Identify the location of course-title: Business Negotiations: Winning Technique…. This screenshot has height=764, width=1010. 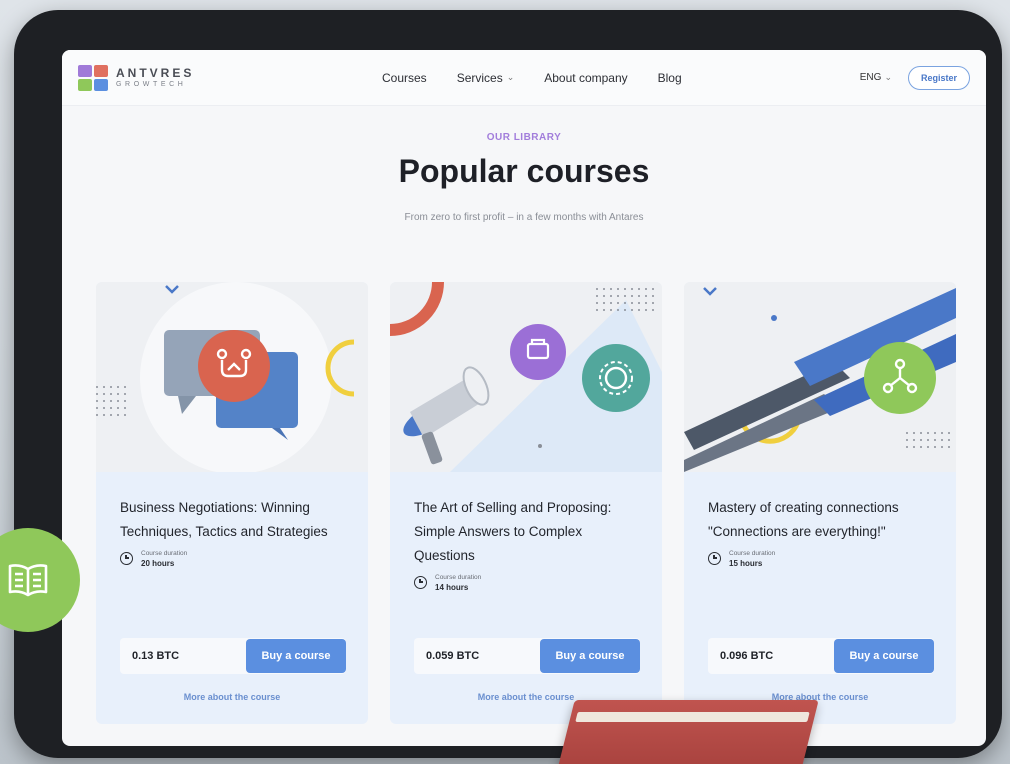
(224, 519).